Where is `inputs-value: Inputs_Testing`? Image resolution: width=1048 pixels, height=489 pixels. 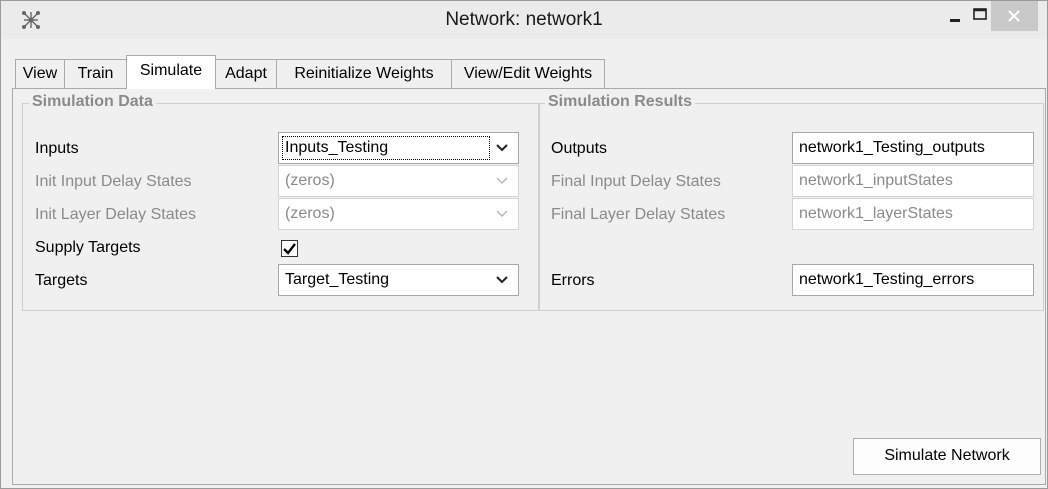
inputs-value: Inputs_Testing is located at coordinates (337, 147).